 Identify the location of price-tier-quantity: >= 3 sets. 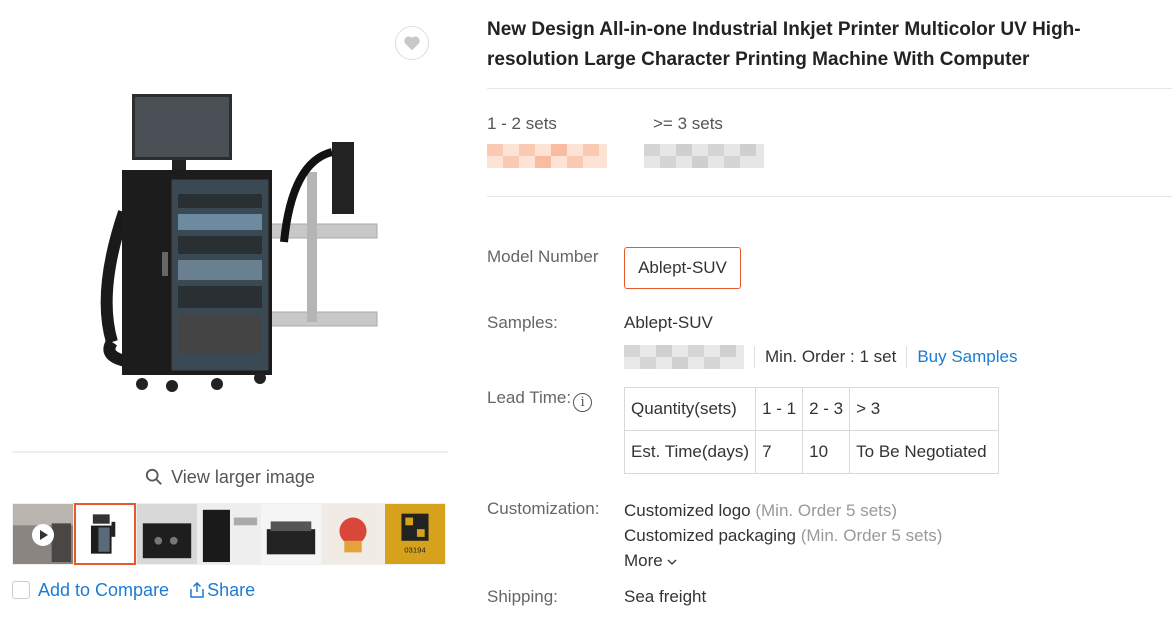
(688, 123).